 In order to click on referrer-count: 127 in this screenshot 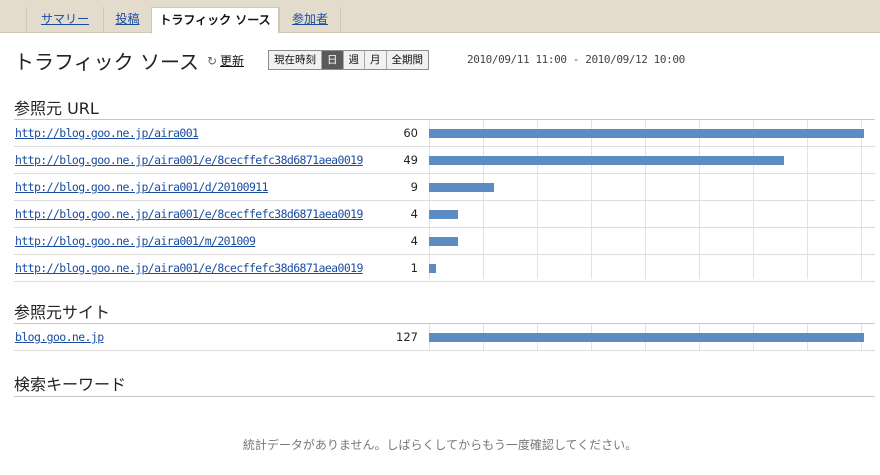, I will do `click(407, 337)`.